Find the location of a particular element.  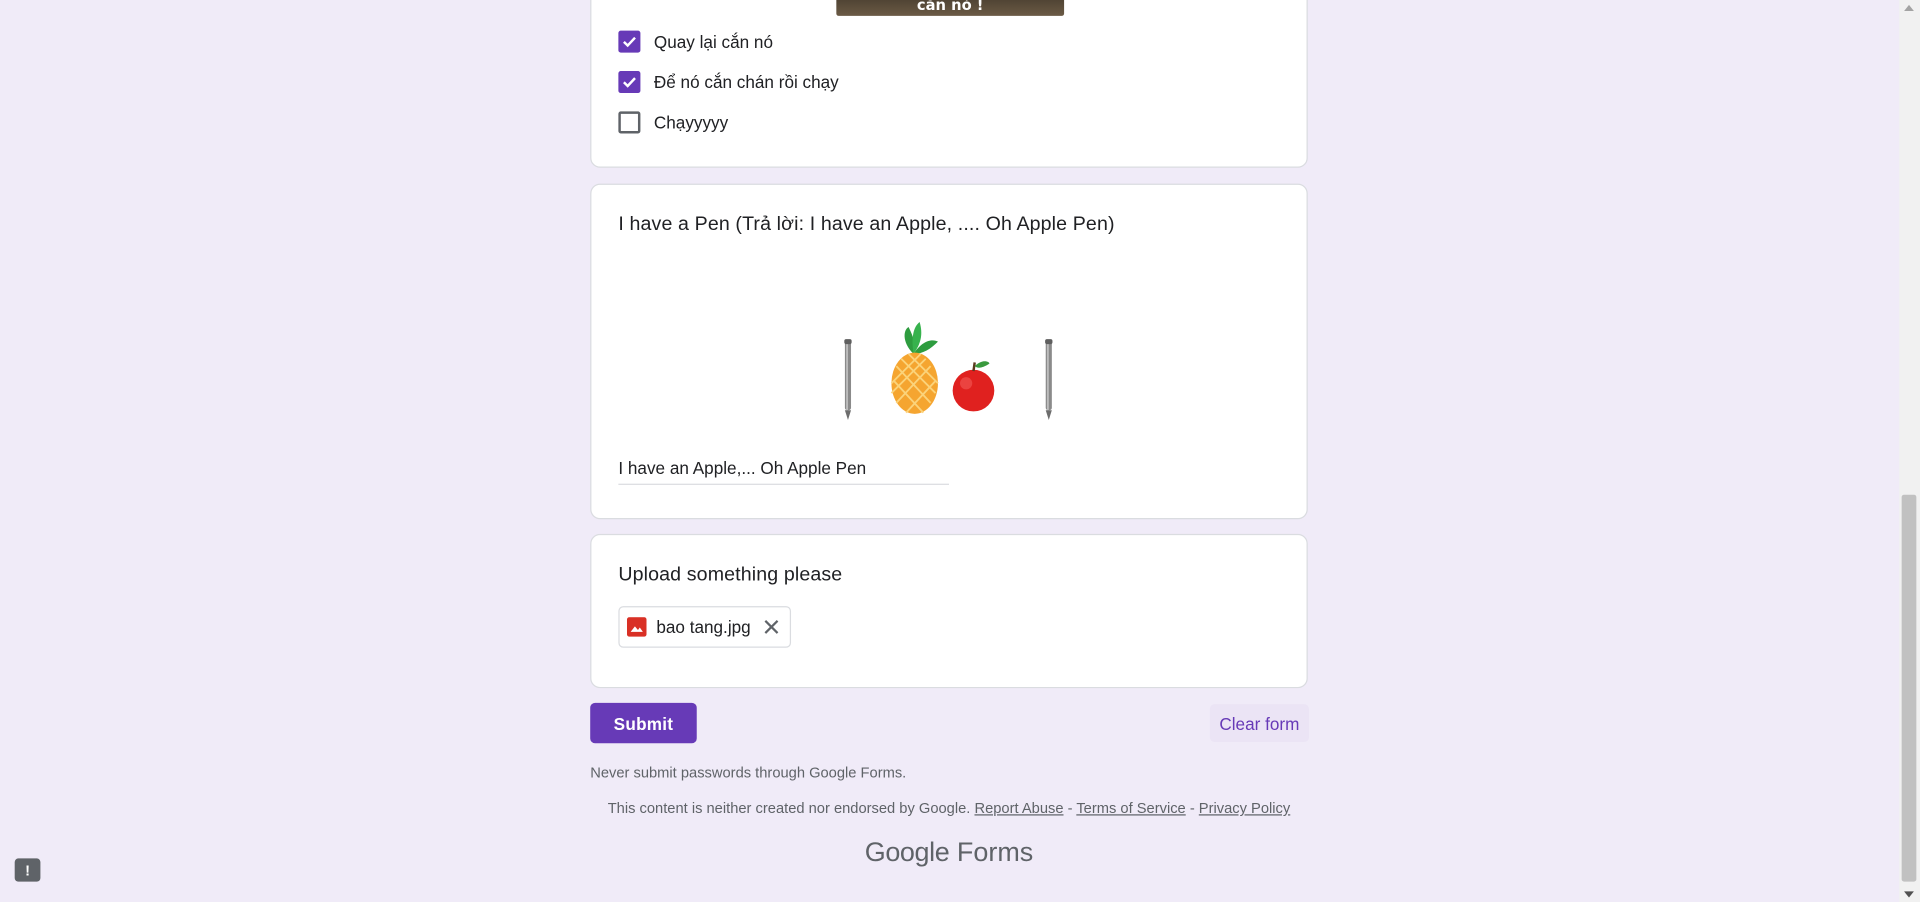

pineapple-icon is located at coordinates (914, 368).